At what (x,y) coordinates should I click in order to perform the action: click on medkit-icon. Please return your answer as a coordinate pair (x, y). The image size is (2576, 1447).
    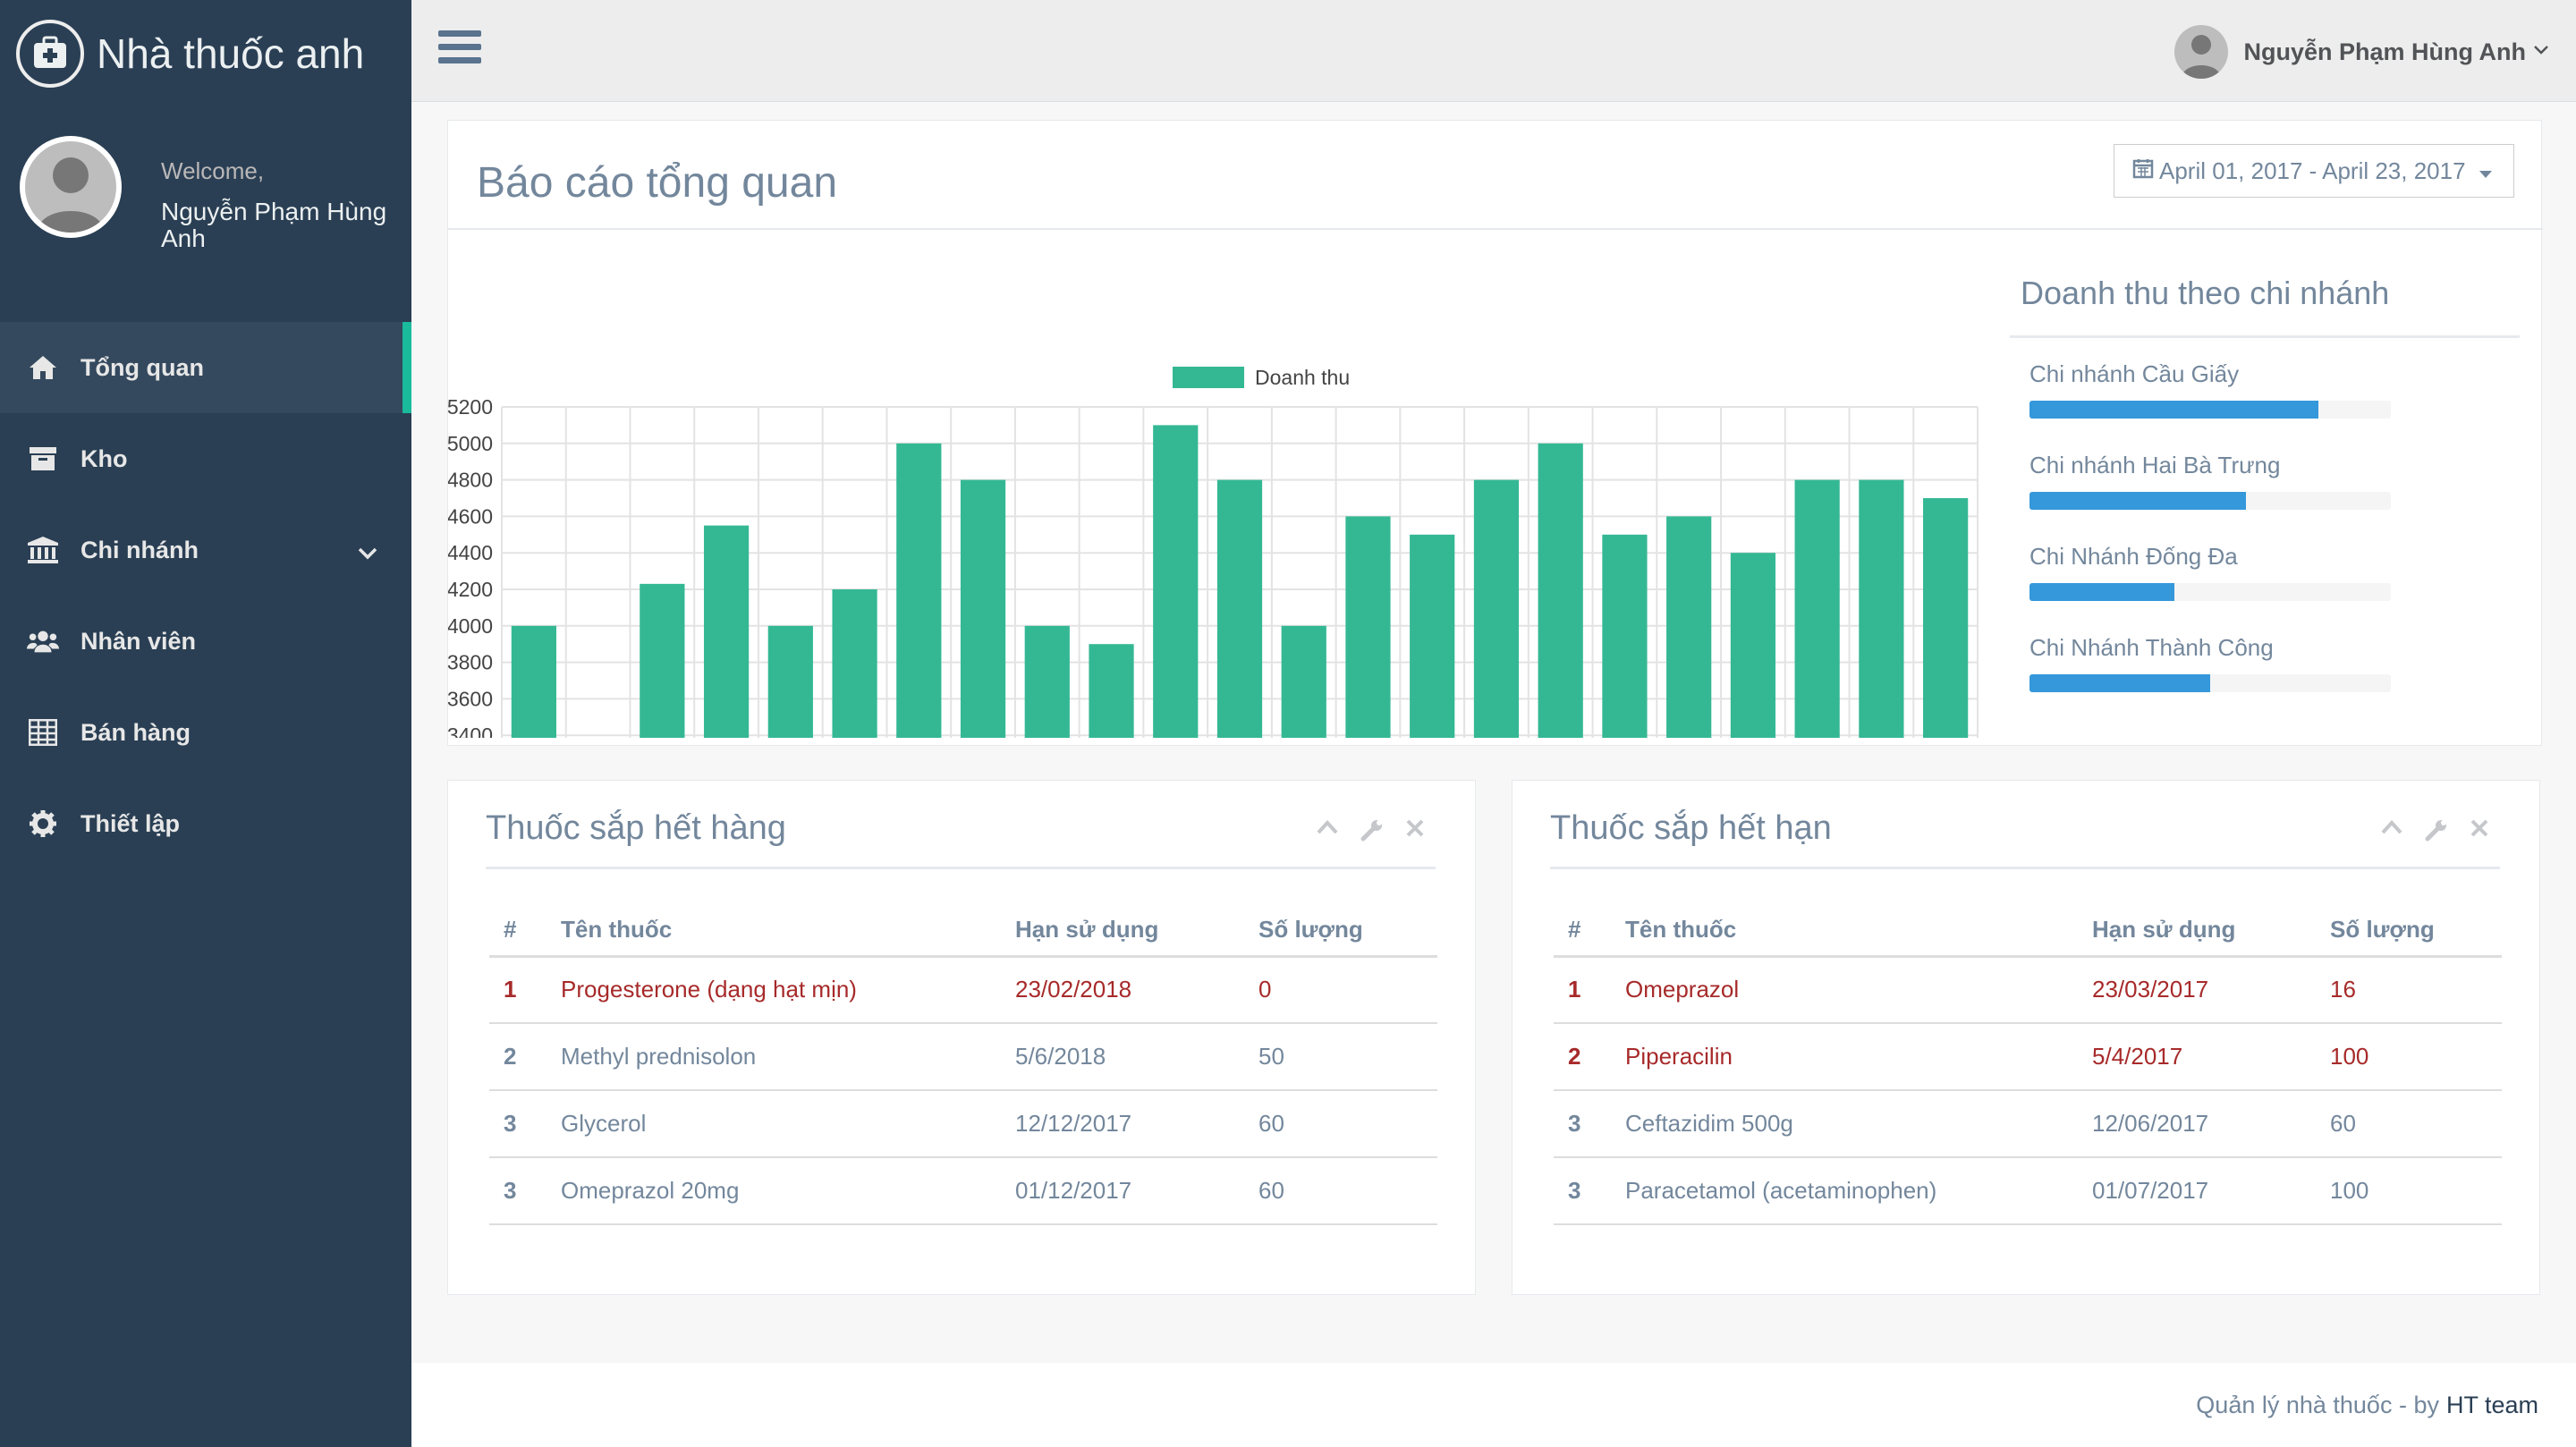
    Looking at the image, I should click on (50, 54).